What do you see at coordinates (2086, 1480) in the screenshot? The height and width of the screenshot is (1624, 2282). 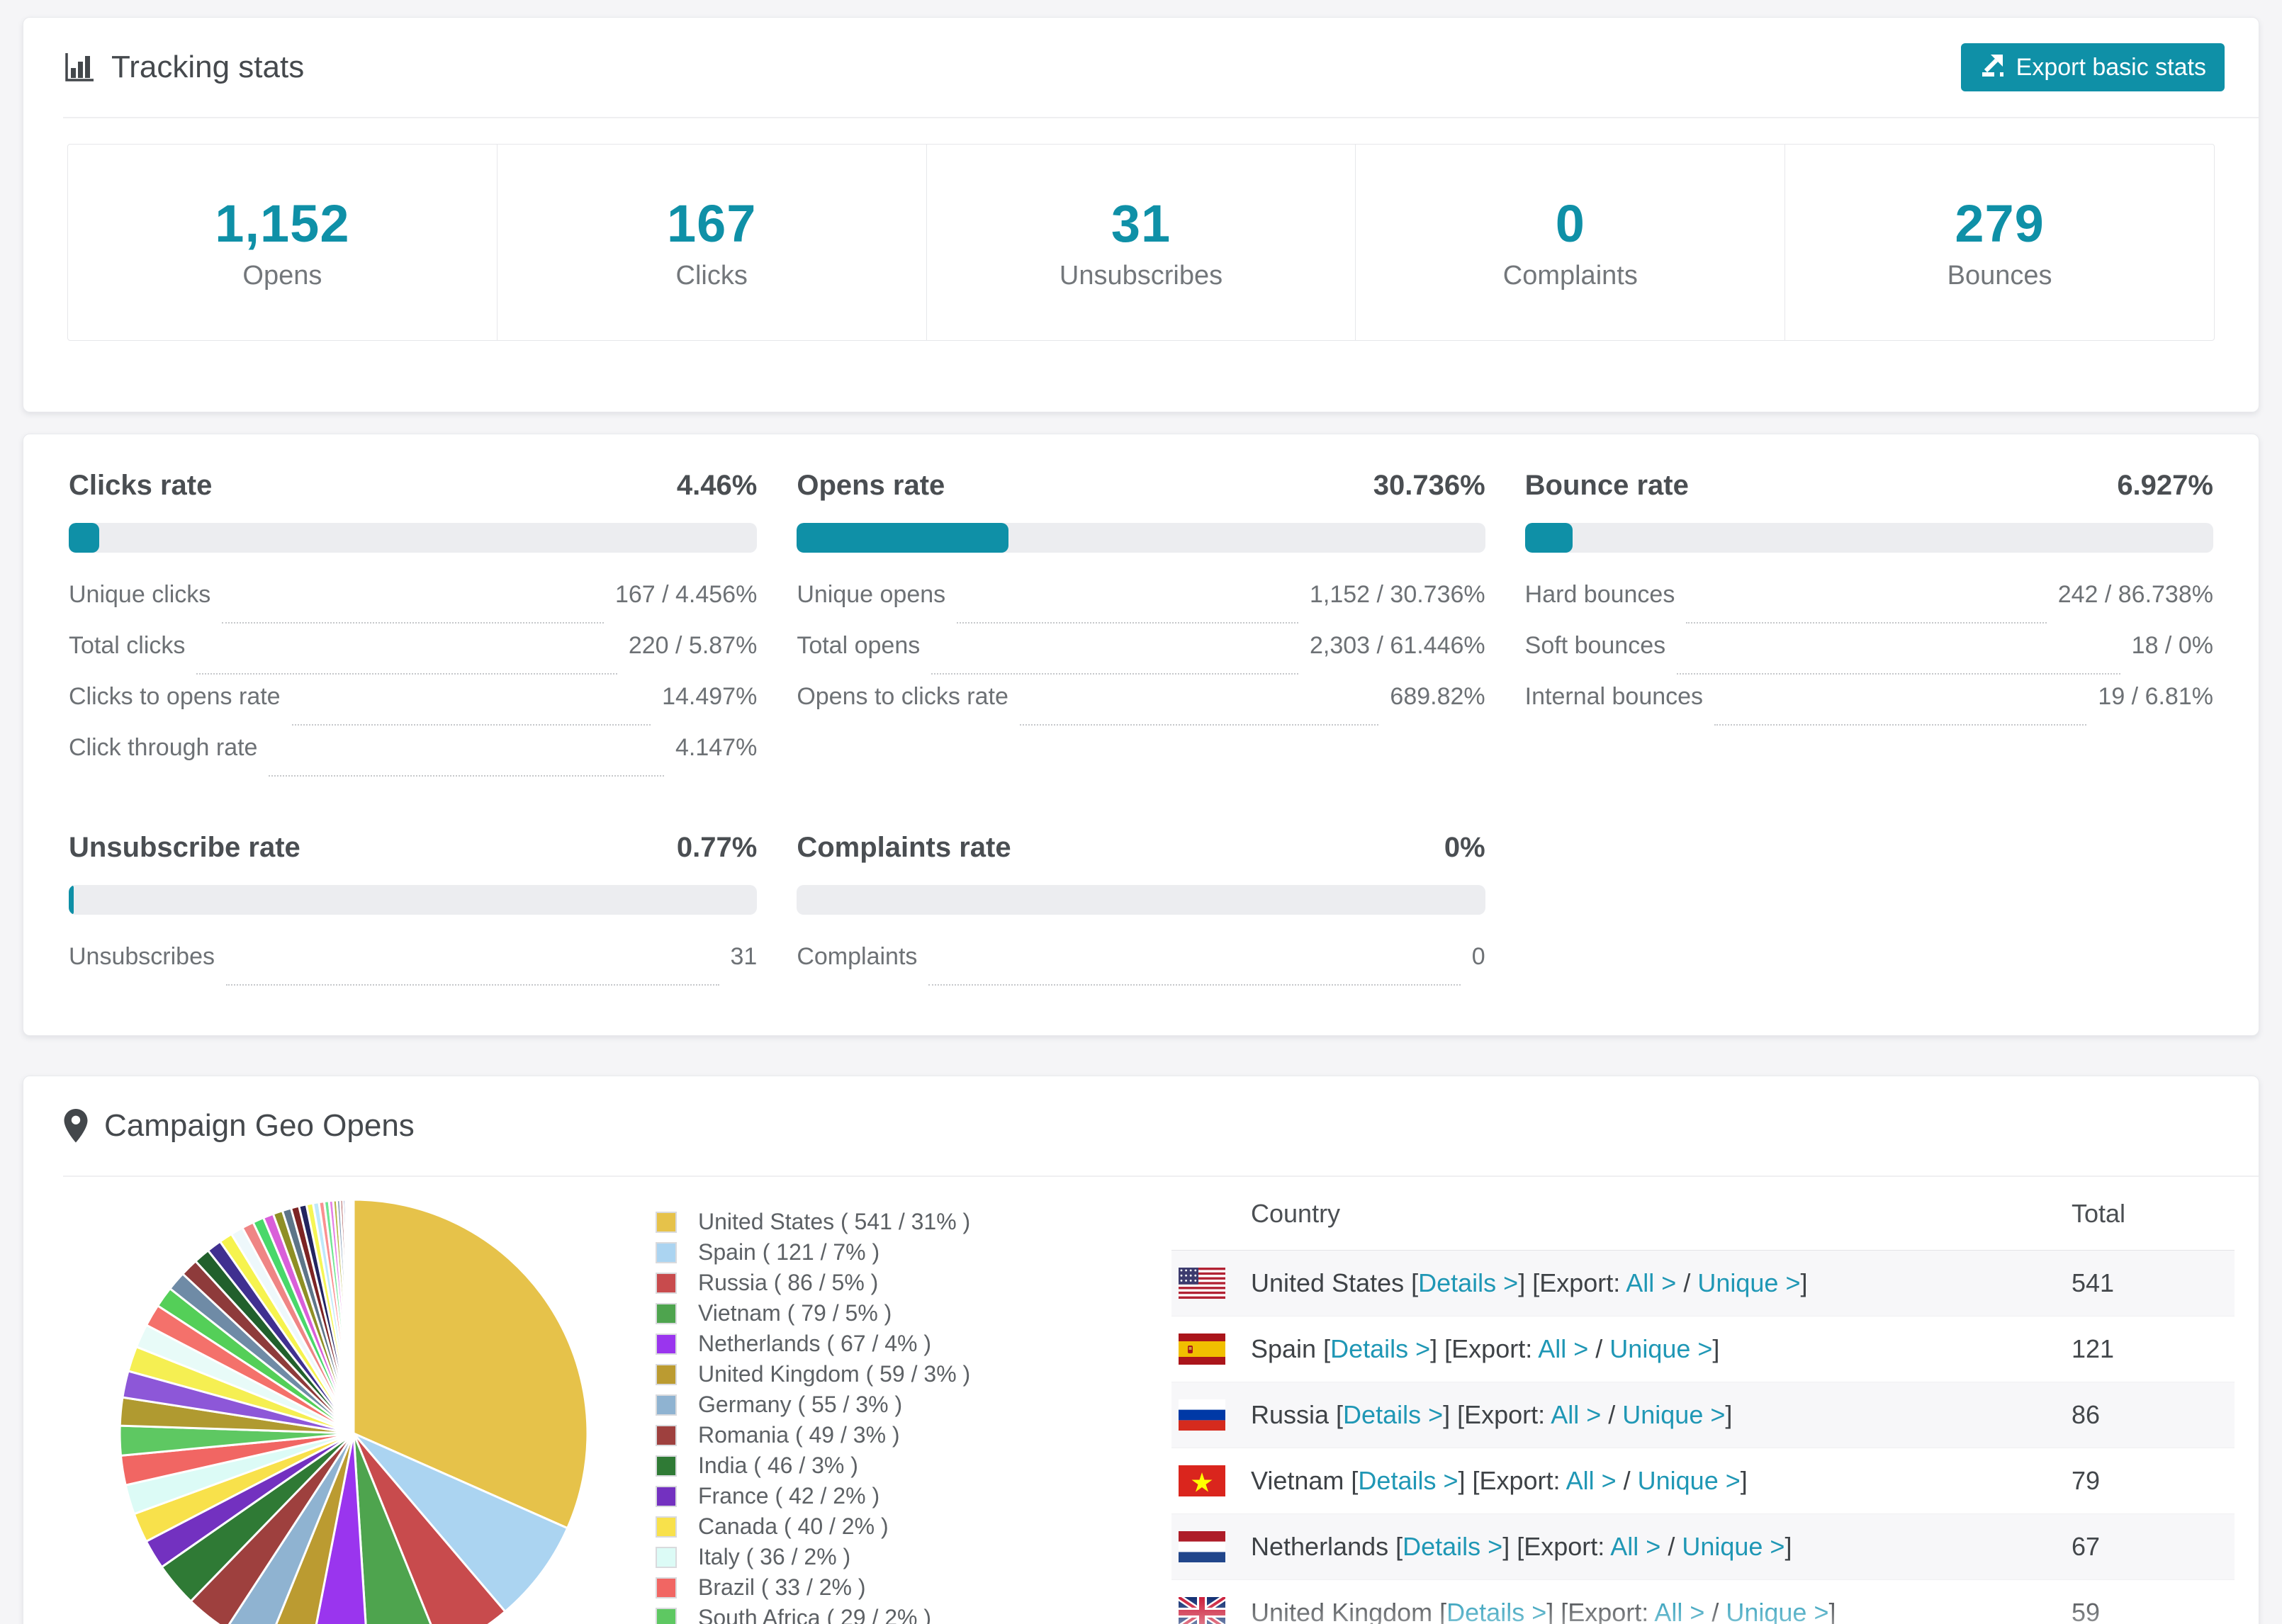 I see `total-cell: 79` at bounding box center [2086, 1480].